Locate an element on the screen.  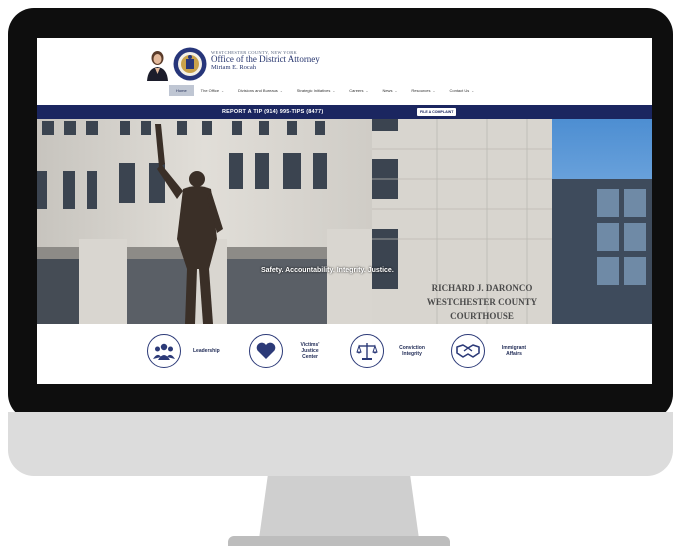
nav-label: News is located at coordinates (387, 90).